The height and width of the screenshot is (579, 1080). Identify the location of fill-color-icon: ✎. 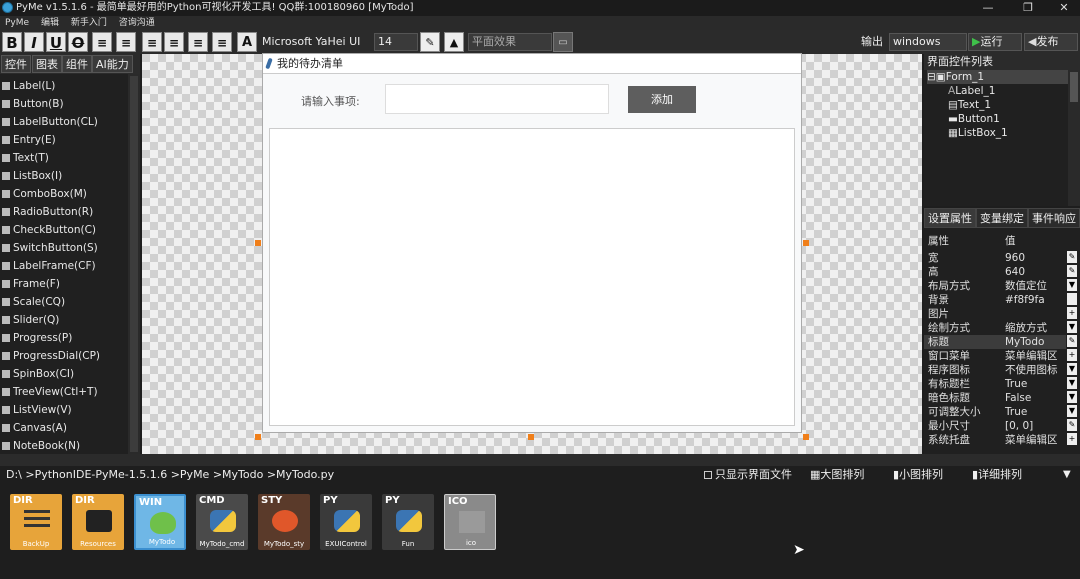
(430, 42).